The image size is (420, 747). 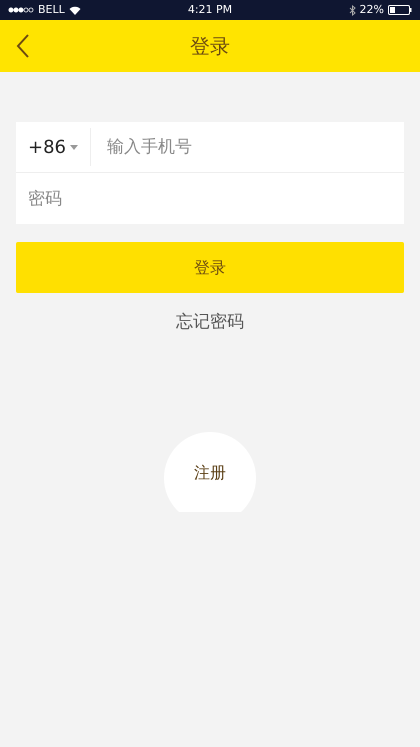 What do you see at coordinates (210, 472) in the screenshot?
I see `register-button: 注册` at bounding box center [210, 472].